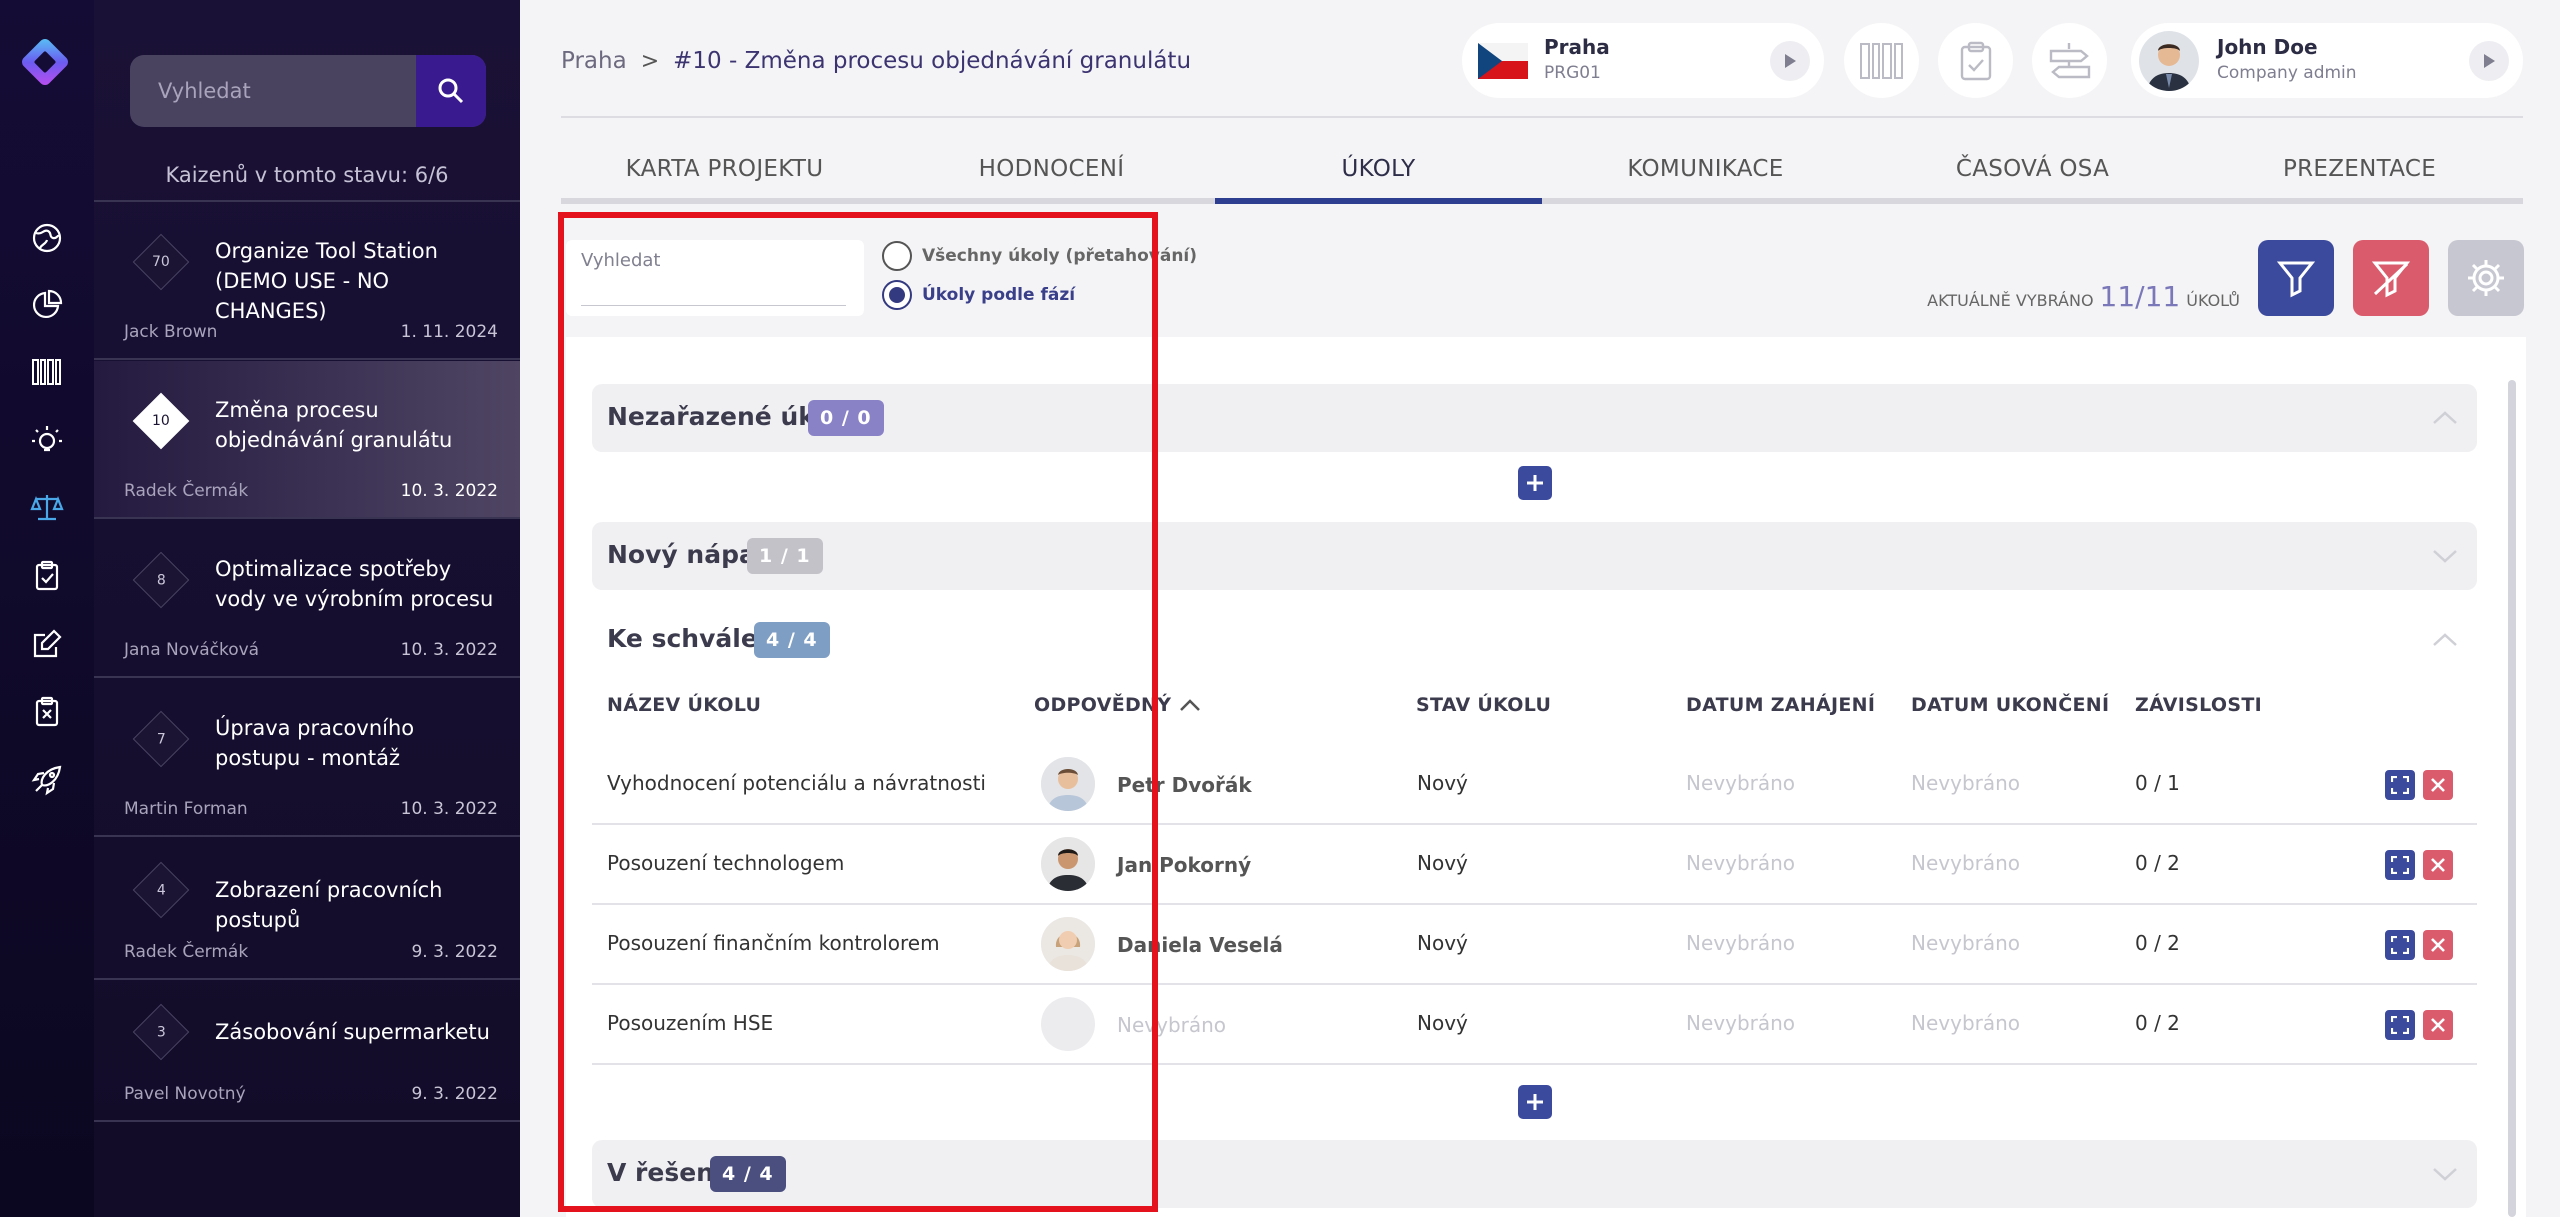 The height and width of the screenshot is (1217, 2560). I want to click on close-icon, so click(2438, 865).